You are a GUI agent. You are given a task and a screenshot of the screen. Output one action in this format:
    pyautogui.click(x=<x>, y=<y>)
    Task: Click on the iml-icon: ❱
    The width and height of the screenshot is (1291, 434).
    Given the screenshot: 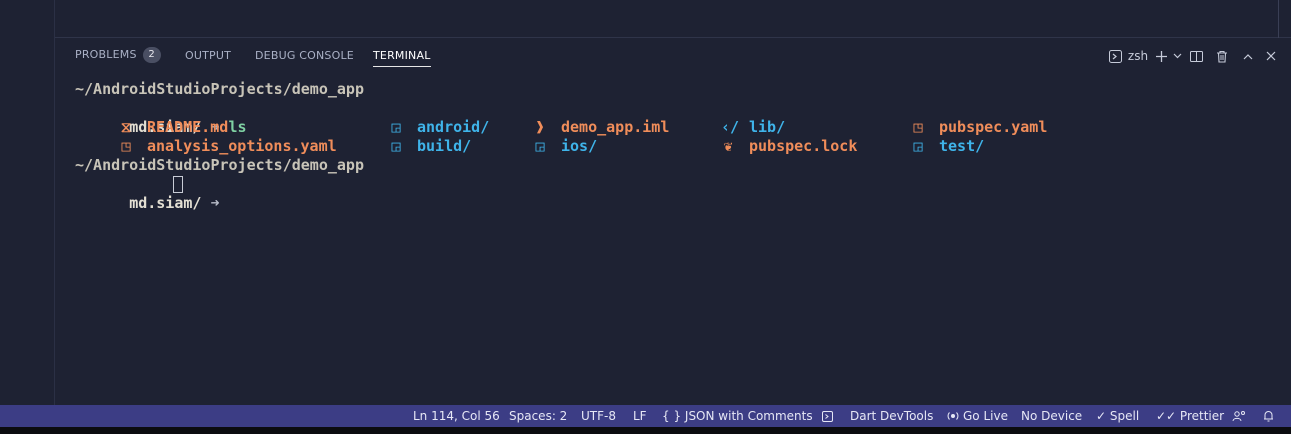 What is the action you would take?
    pyautogui.click(x=540, y=127)
    